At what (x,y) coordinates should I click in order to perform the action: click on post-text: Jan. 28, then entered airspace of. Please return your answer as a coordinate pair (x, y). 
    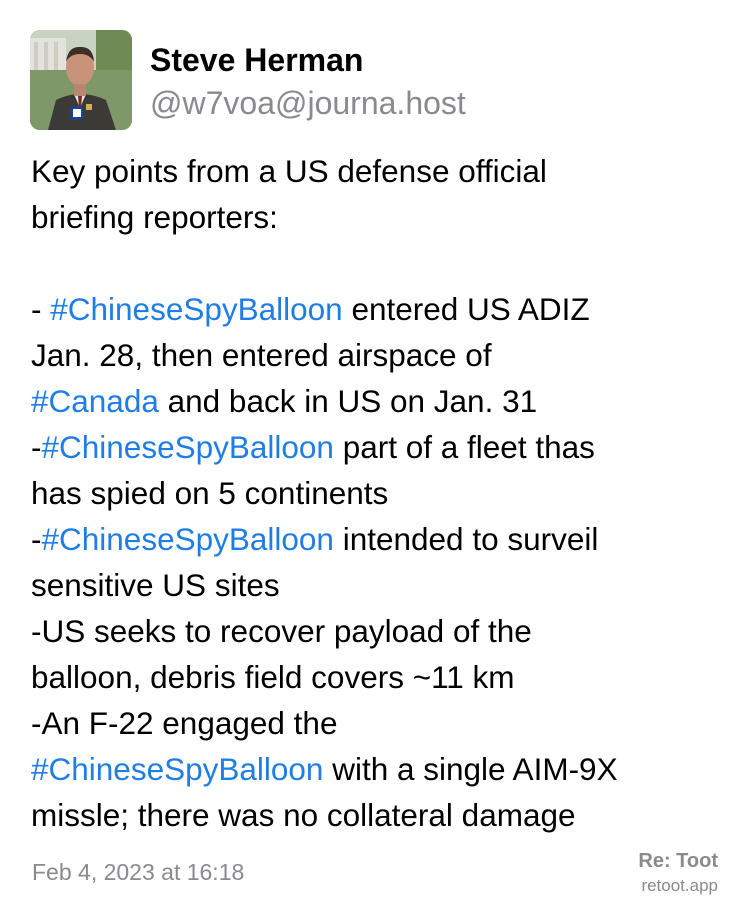
    Looking at the image, I should click on (261, 355).